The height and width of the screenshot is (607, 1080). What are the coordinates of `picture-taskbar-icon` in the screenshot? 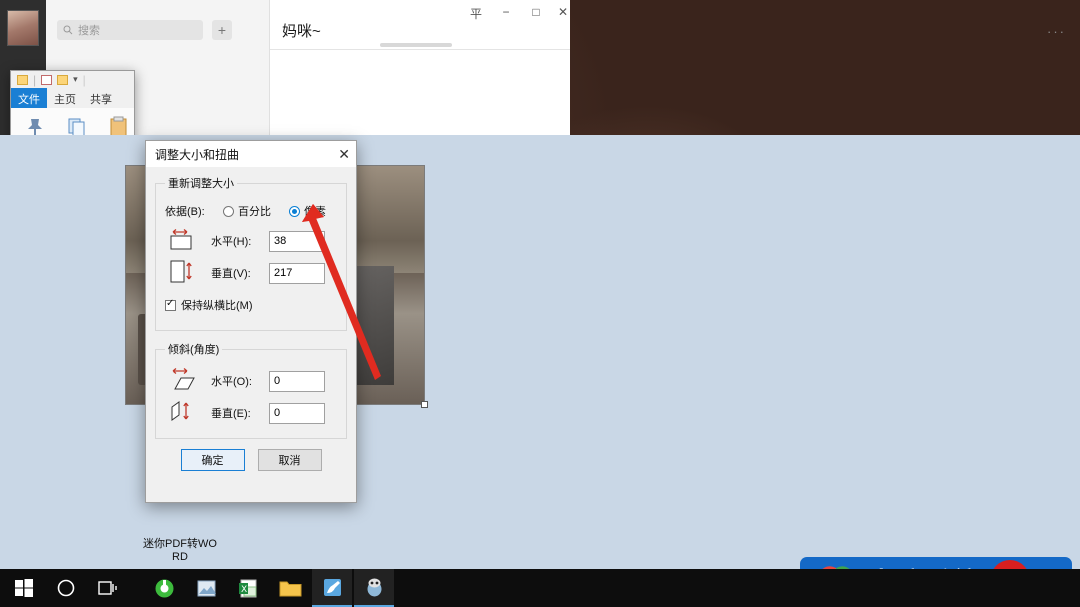 It's located at (206, 588).